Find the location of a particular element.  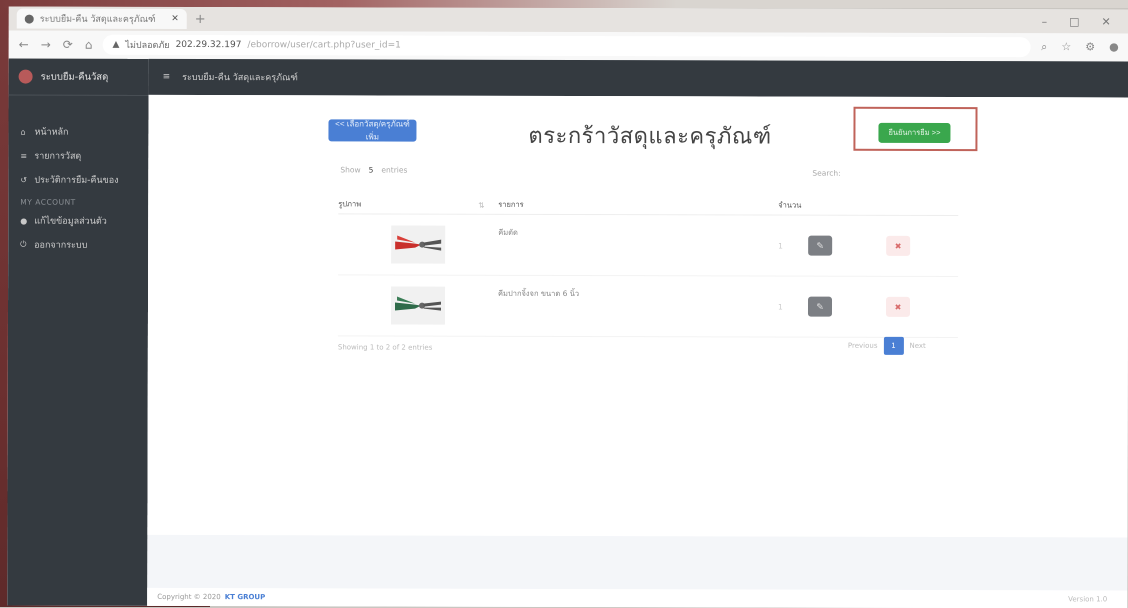

item-name: คีมปากจิ้งจก ขนาด 6 นิ้ว is located at coordinates (539, 293).